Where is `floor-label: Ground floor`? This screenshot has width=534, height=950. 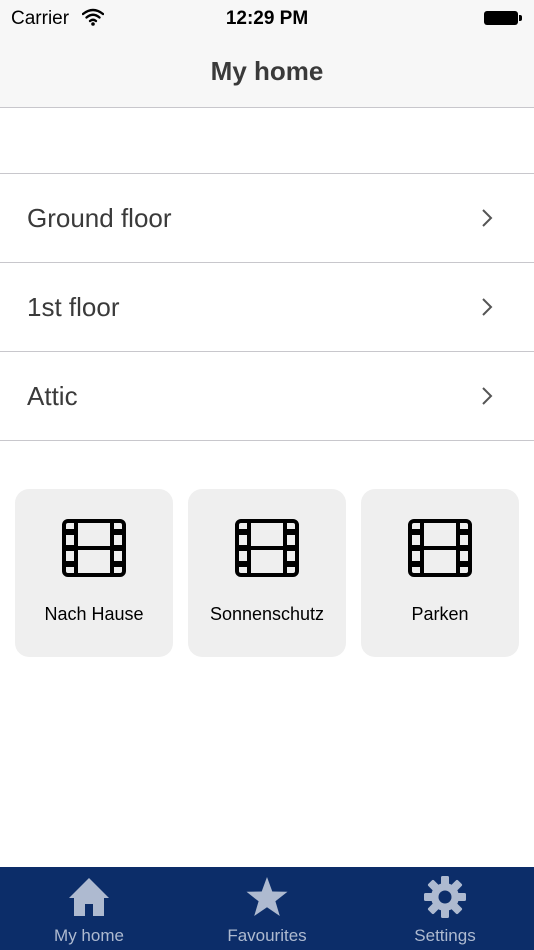
floor-label: Ground floor is located at coordinates (99, 218).